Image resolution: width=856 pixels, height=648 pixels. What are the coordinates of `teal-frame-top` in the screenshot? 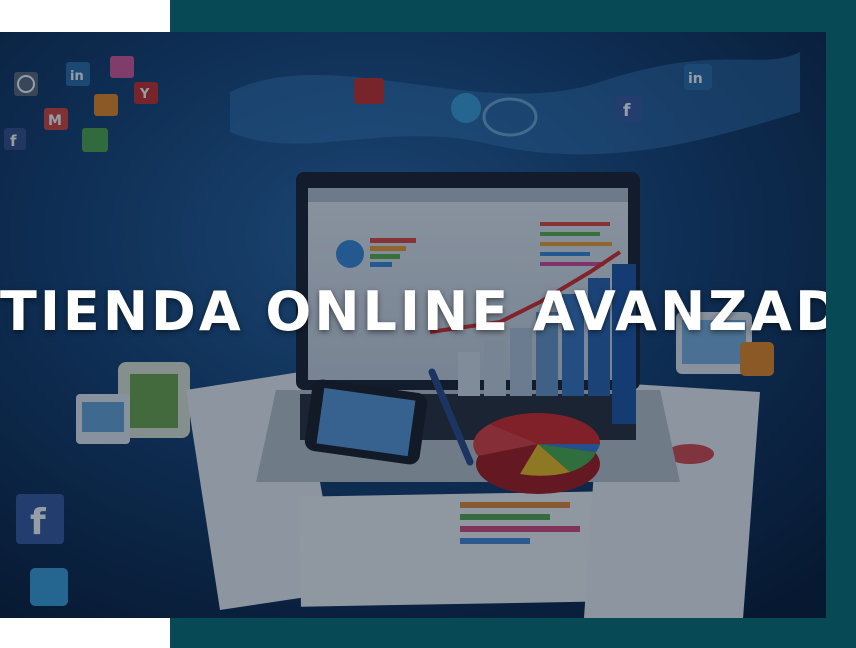 It's located at (513, 16).